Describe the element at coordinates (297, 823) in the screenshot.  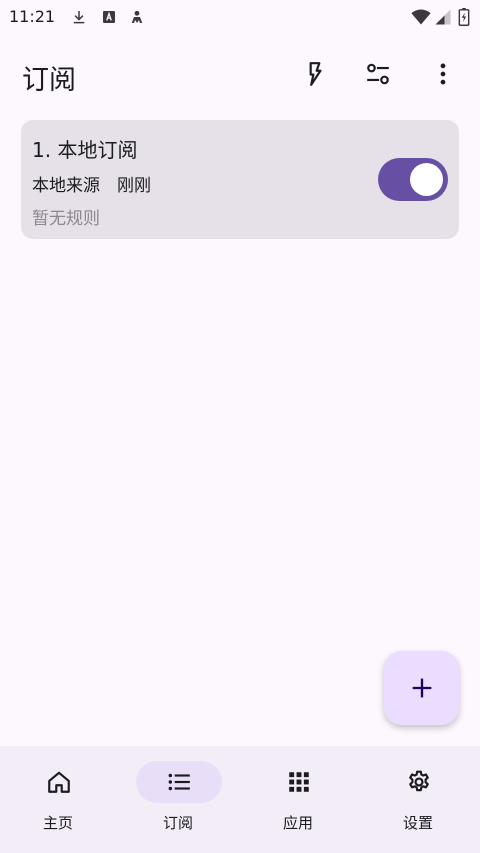
I see `nav-label-apps: 应用` at that location.